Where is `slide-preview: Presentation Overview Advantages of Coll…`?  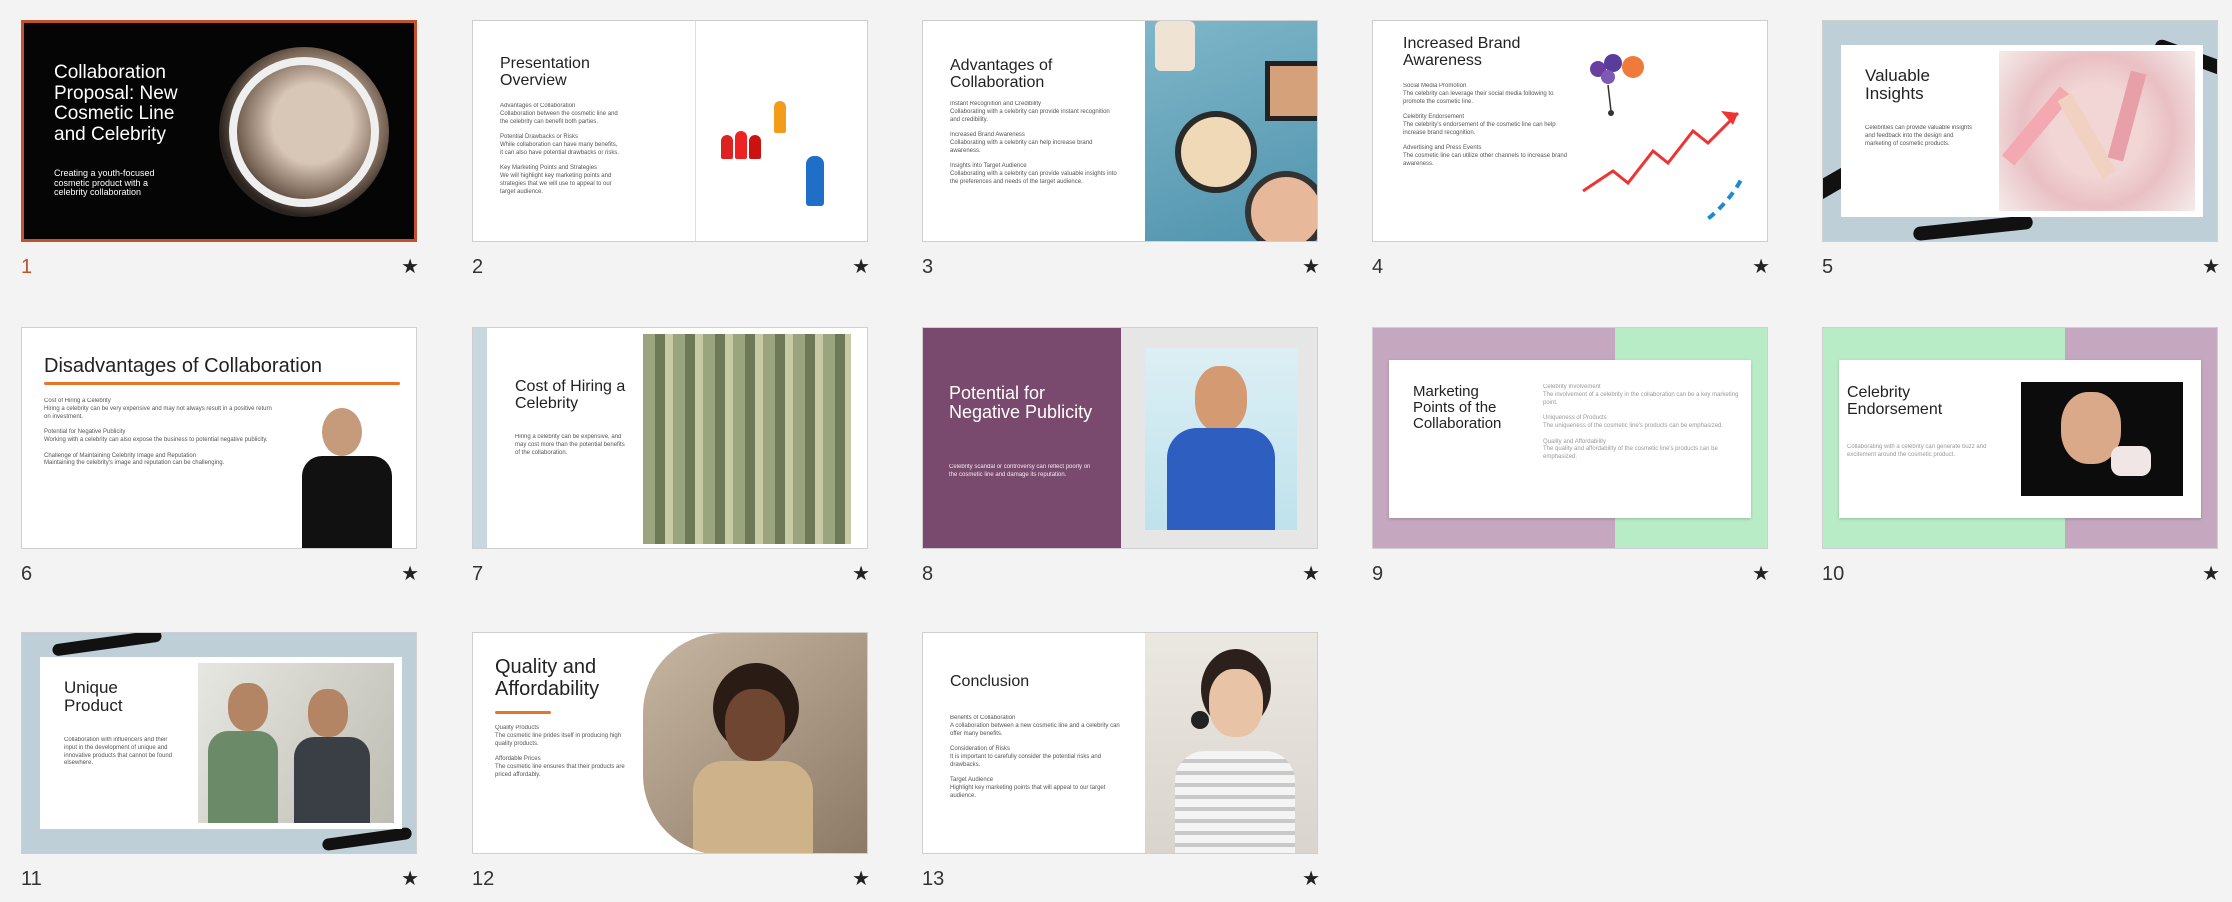 slide-preview: Presentation Overview Advantages of Coll… is located at coordinates (670, 131).